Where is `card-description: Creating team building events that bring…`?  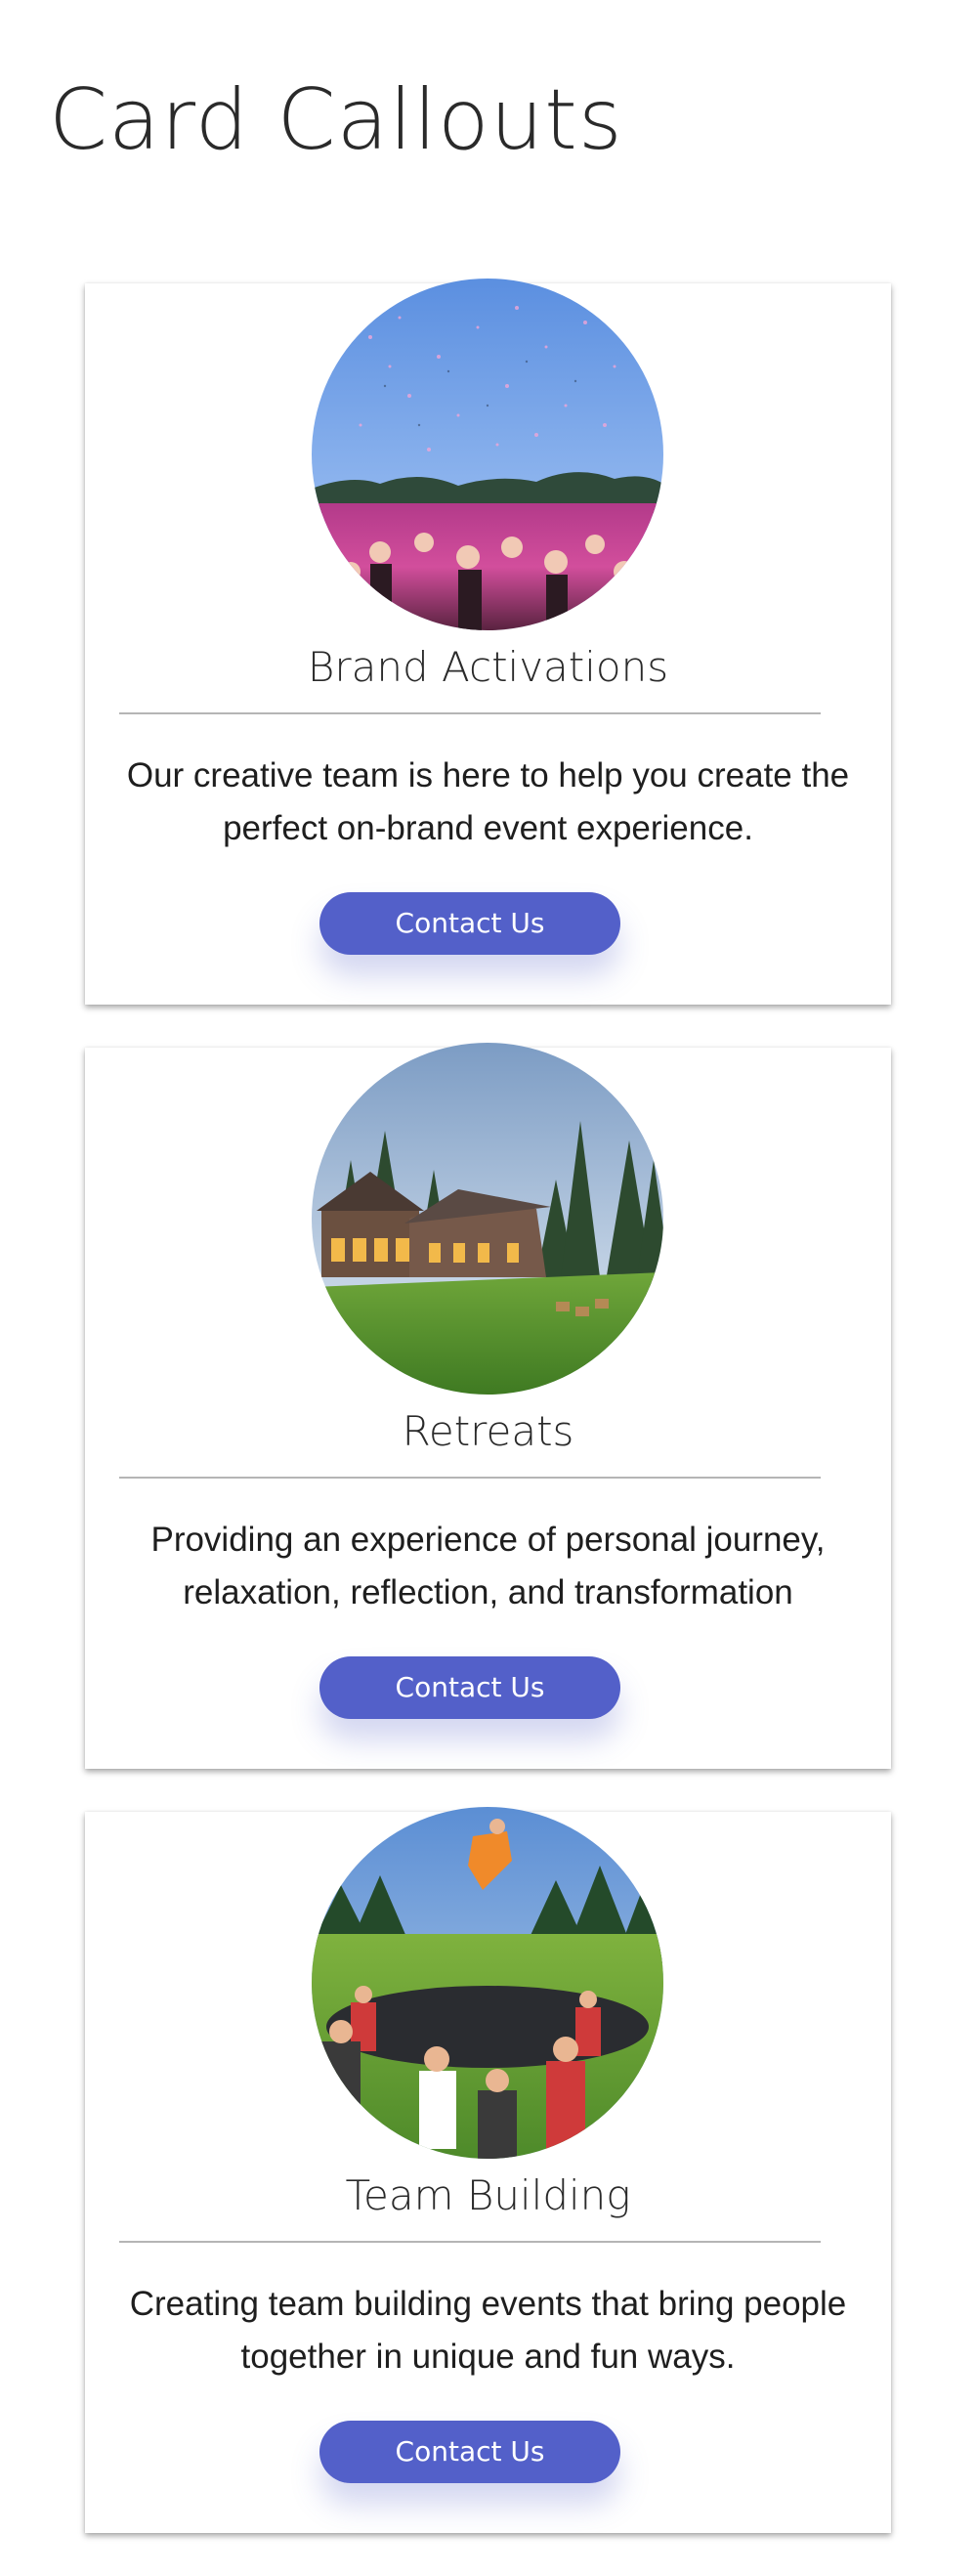
card-description: Creating team building events that bring… is located at coordinates (488, 2331).